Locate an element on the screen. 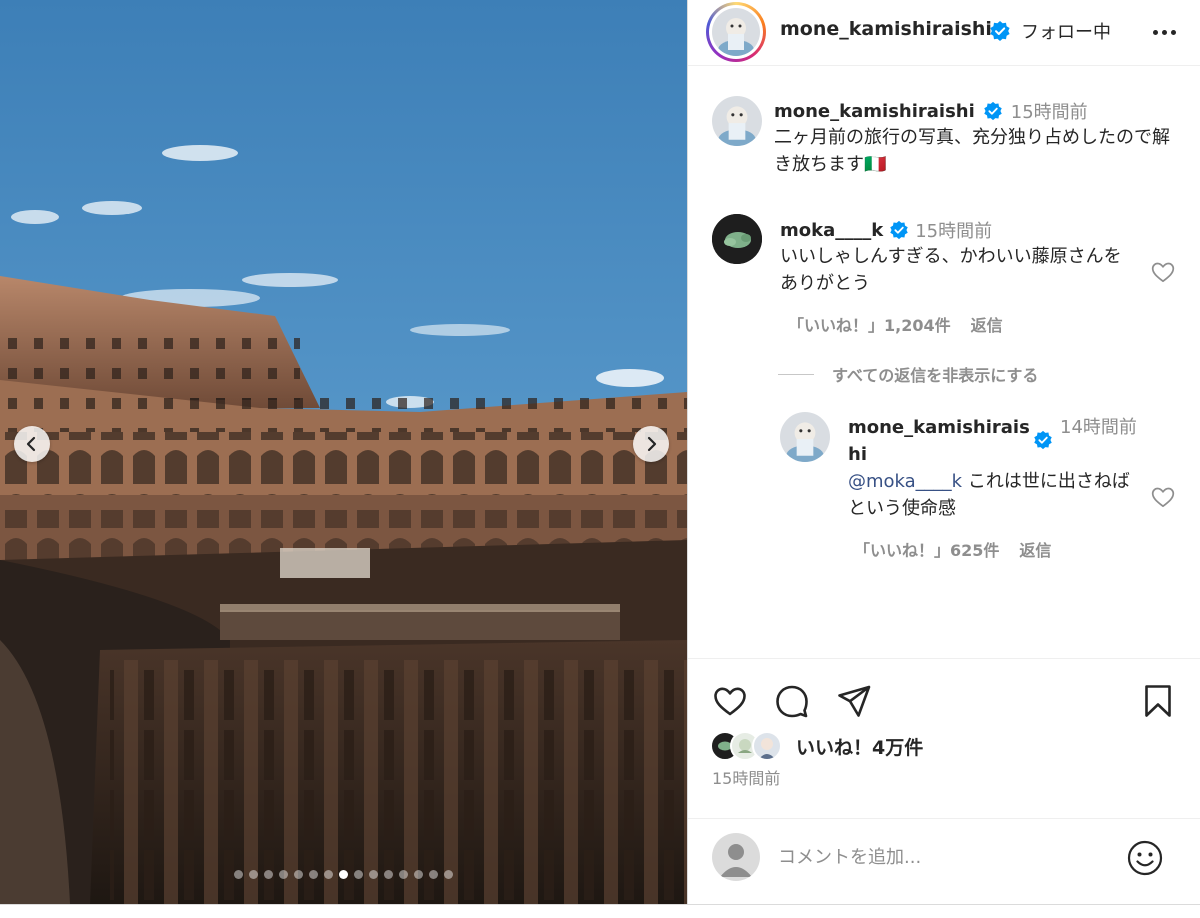 The image size is (1200, 918). hide-replies-label: すべての返信を非表示にする is located at coordinates (935, 375).